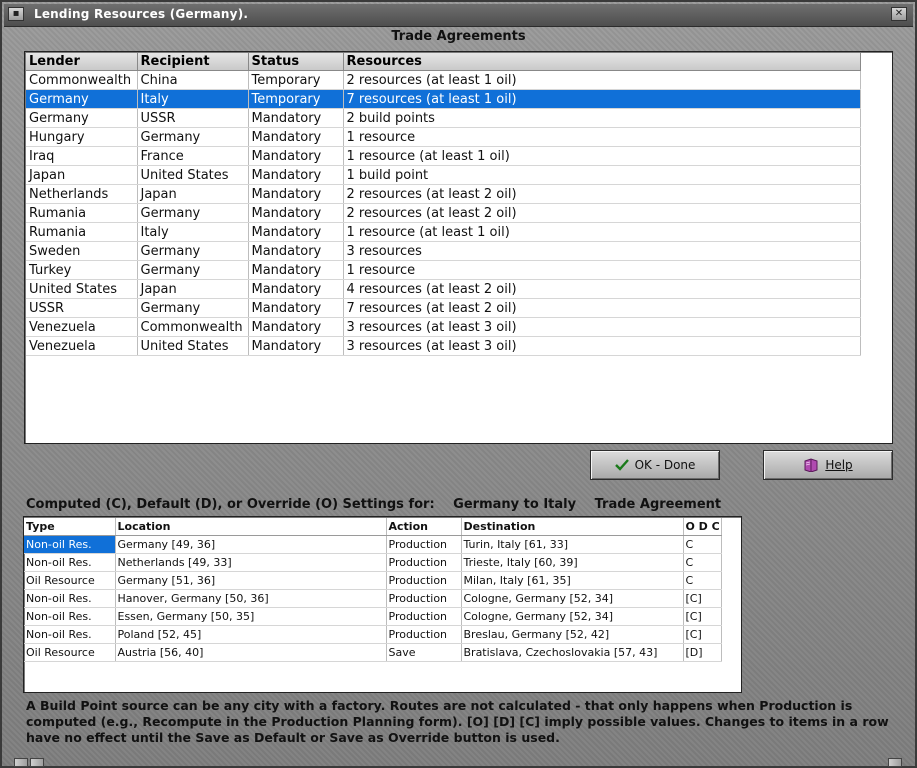 This screenshot has height=768, width=917. Describe the element at coordinates (70, 527) in the screenshot. I see `column-header-type: Type` at that location.